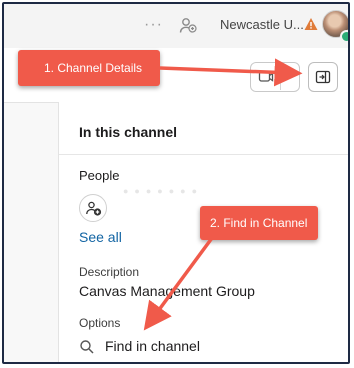  I want to click on description-value: Canvas Management Group, so click(167, 291).